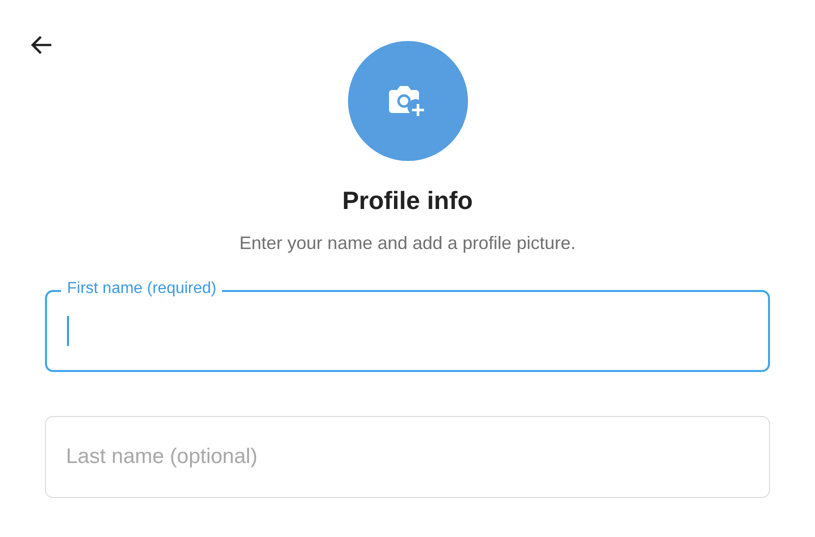 This screenshot has height=537, width=815. Describe the element at coordinates (407, 201) in the screenshot. I see `page-title: Profile info` at that location.